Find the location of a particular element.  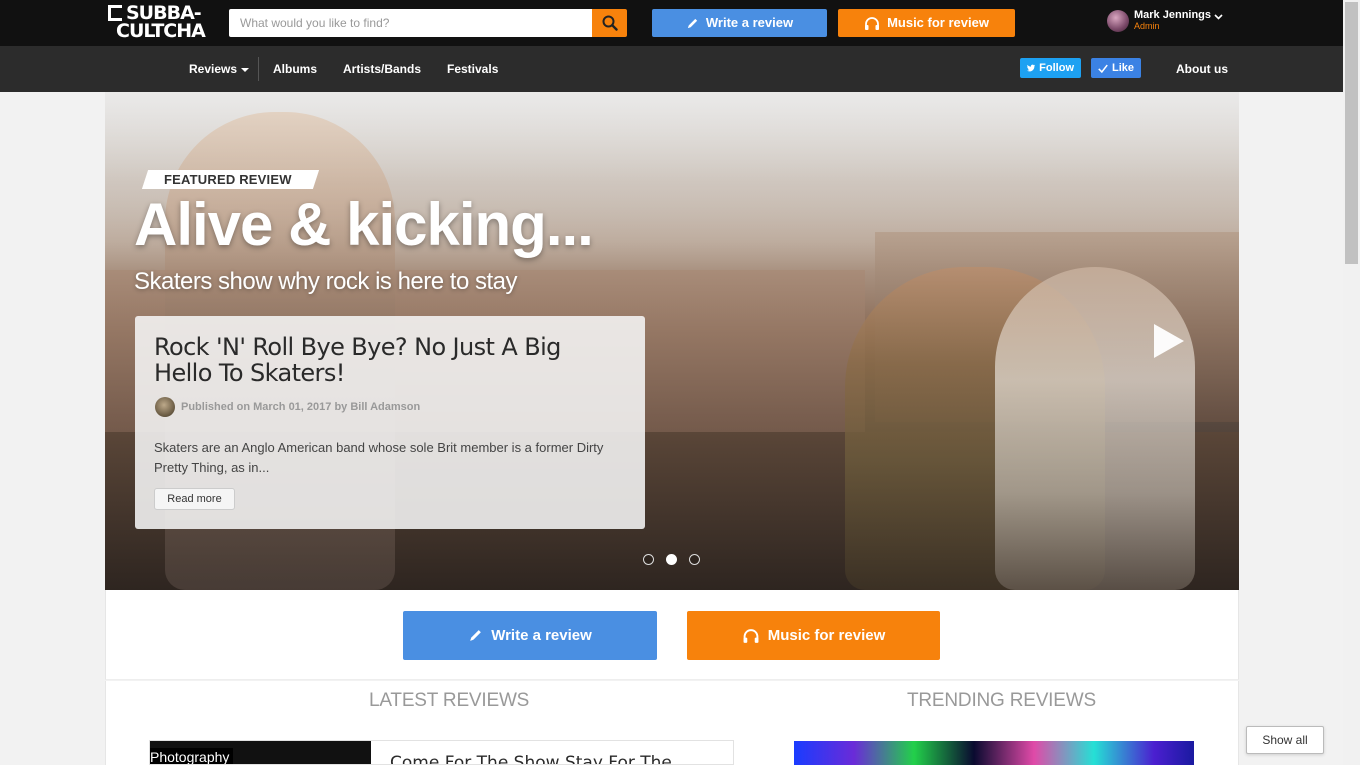

nav-reviews: Reviews is located at coordinates (219, 69).